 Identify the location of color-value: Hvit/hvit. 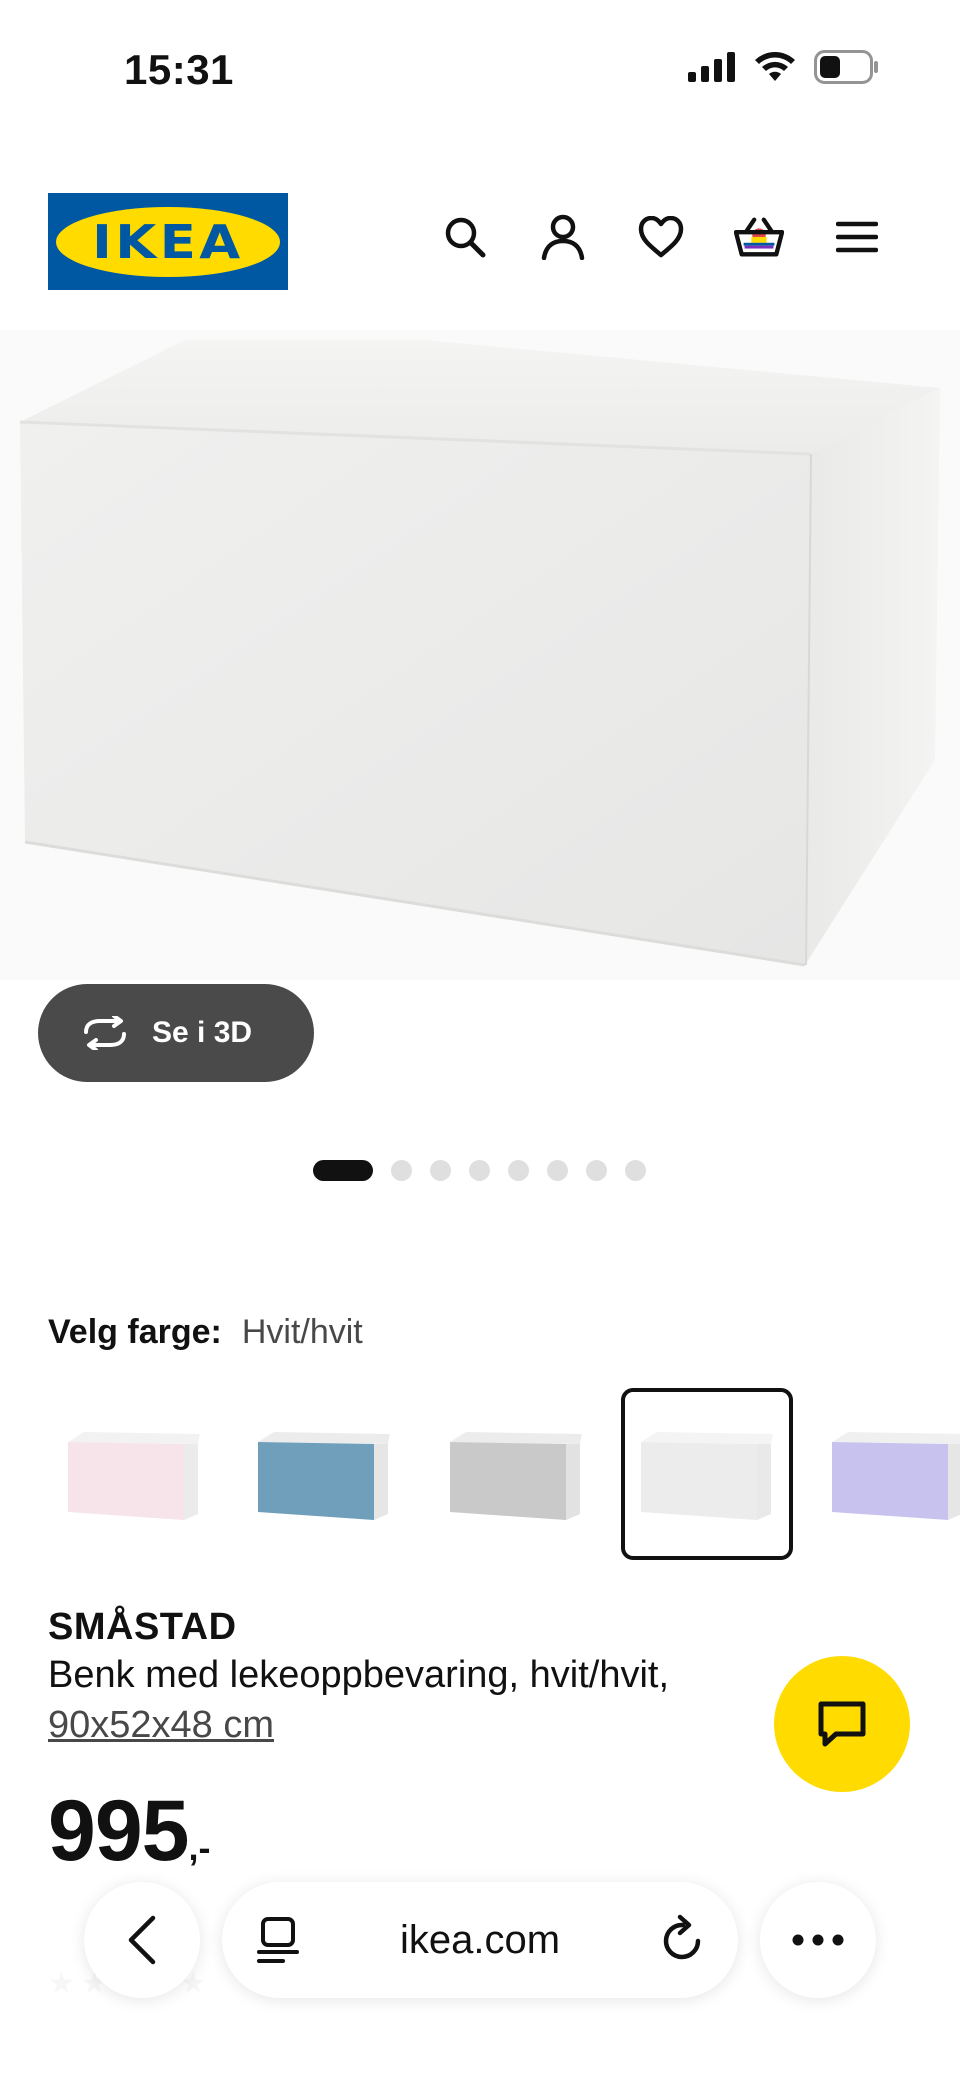
(302, 1332).